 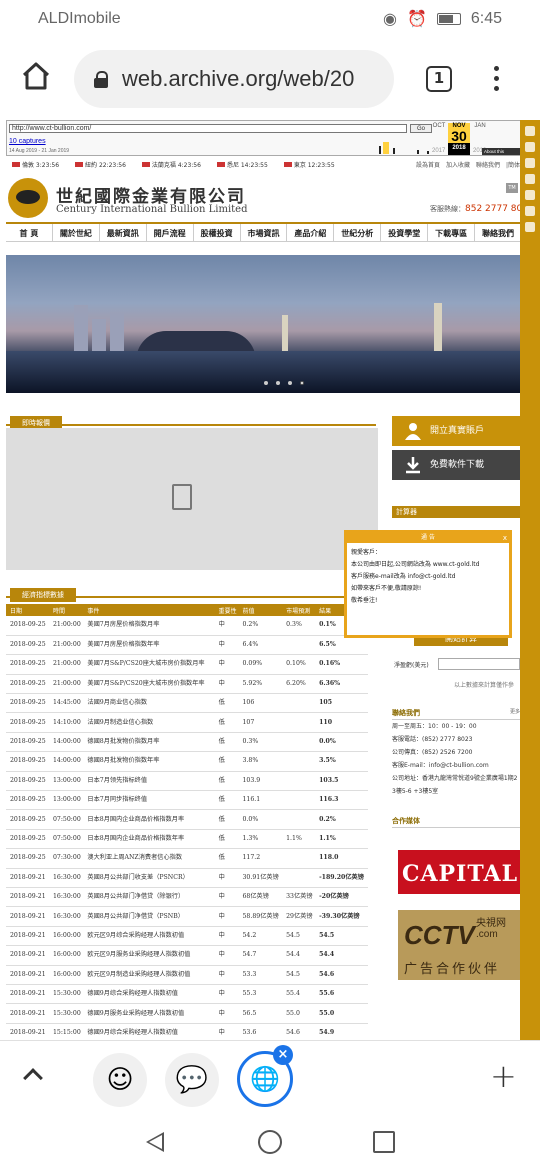 What do you see at coordinates (515, 711) in the screenshot?
I see `contact-more-link: 更多` at bounding box center [515, 711].